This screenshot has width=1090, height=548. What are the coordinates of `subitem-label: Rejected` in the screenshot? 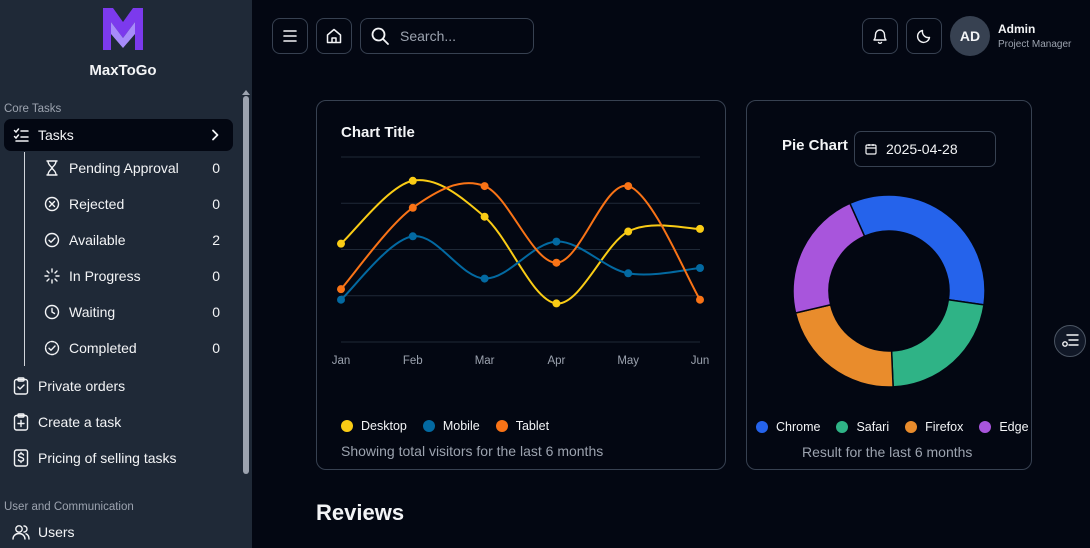 It's located at (97, 204).